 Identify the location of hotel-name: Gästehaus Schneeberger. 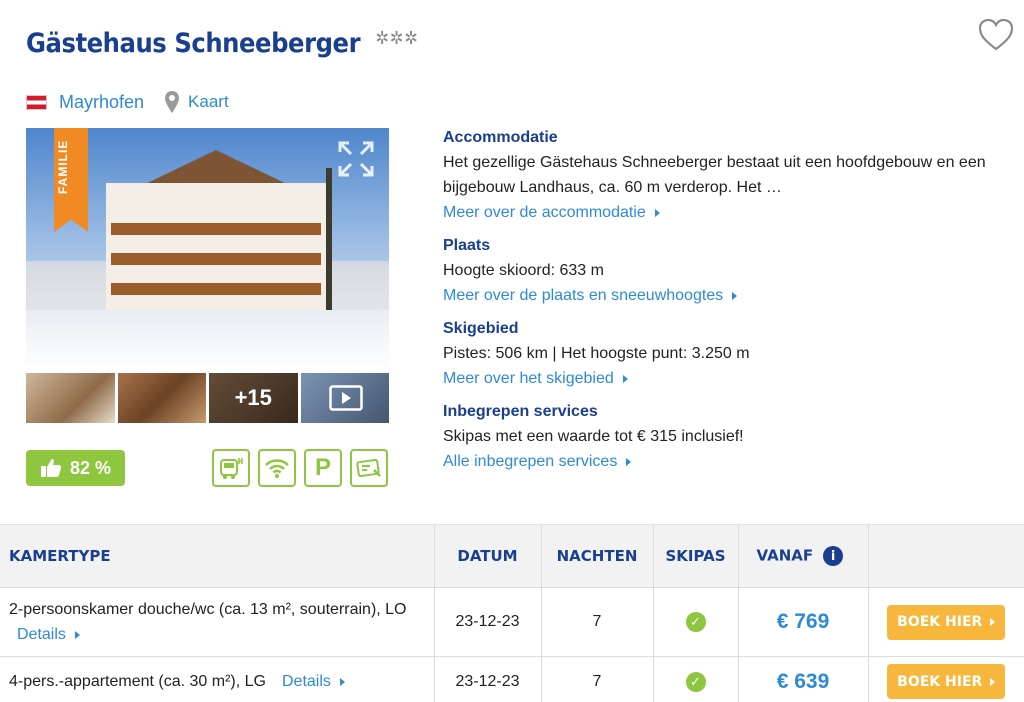
(193, 43).